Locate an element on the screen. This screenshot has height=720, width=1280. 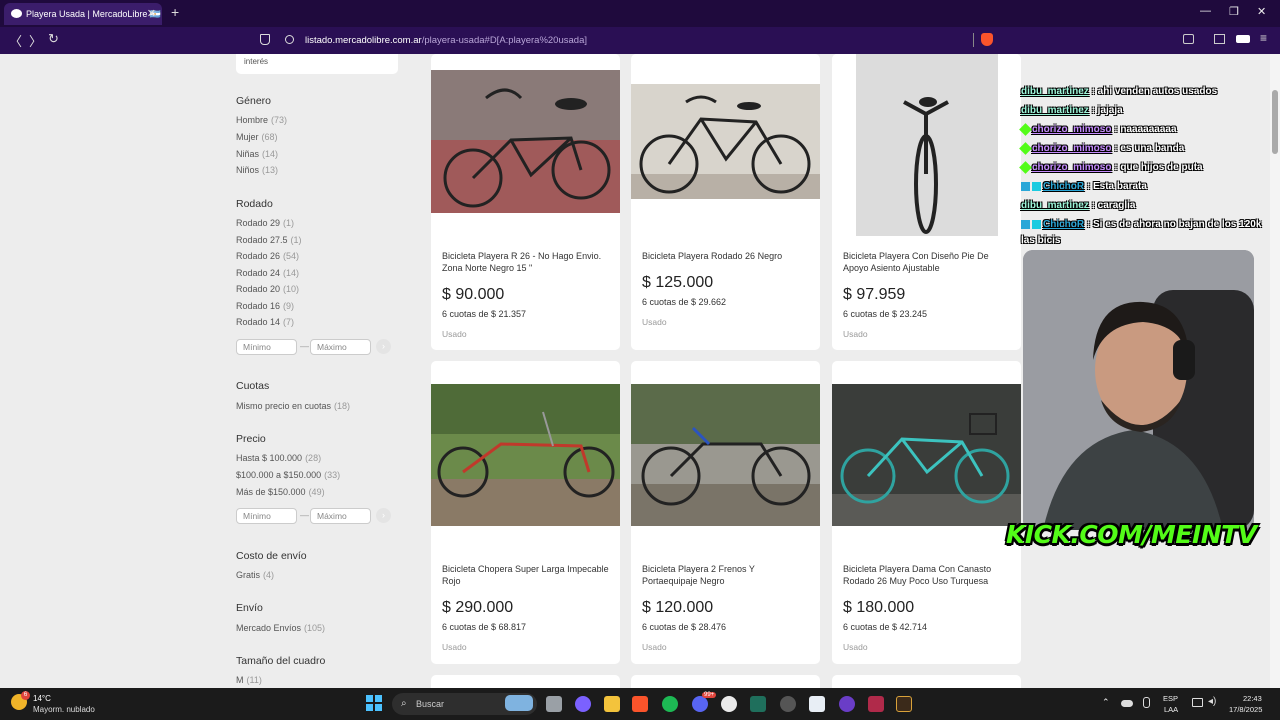
new-tab-button: + is located at coordinates (175, 12).